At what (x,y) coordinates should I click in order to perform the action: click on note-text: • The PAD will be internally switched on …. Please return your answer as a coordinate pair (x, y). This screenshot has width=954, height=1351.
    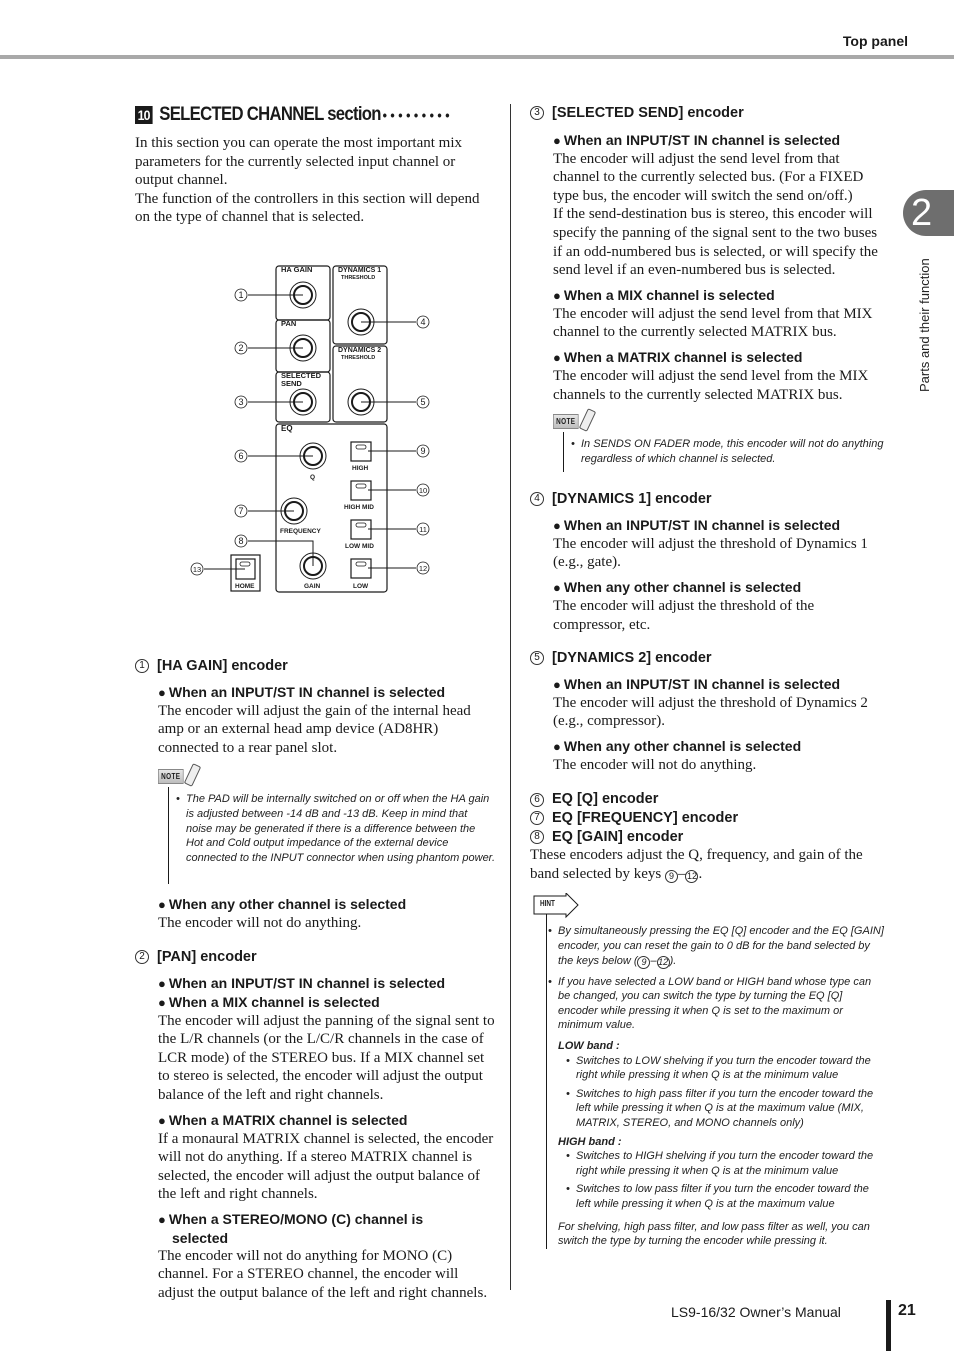
    Looking at the image, I should click on (335, 828).